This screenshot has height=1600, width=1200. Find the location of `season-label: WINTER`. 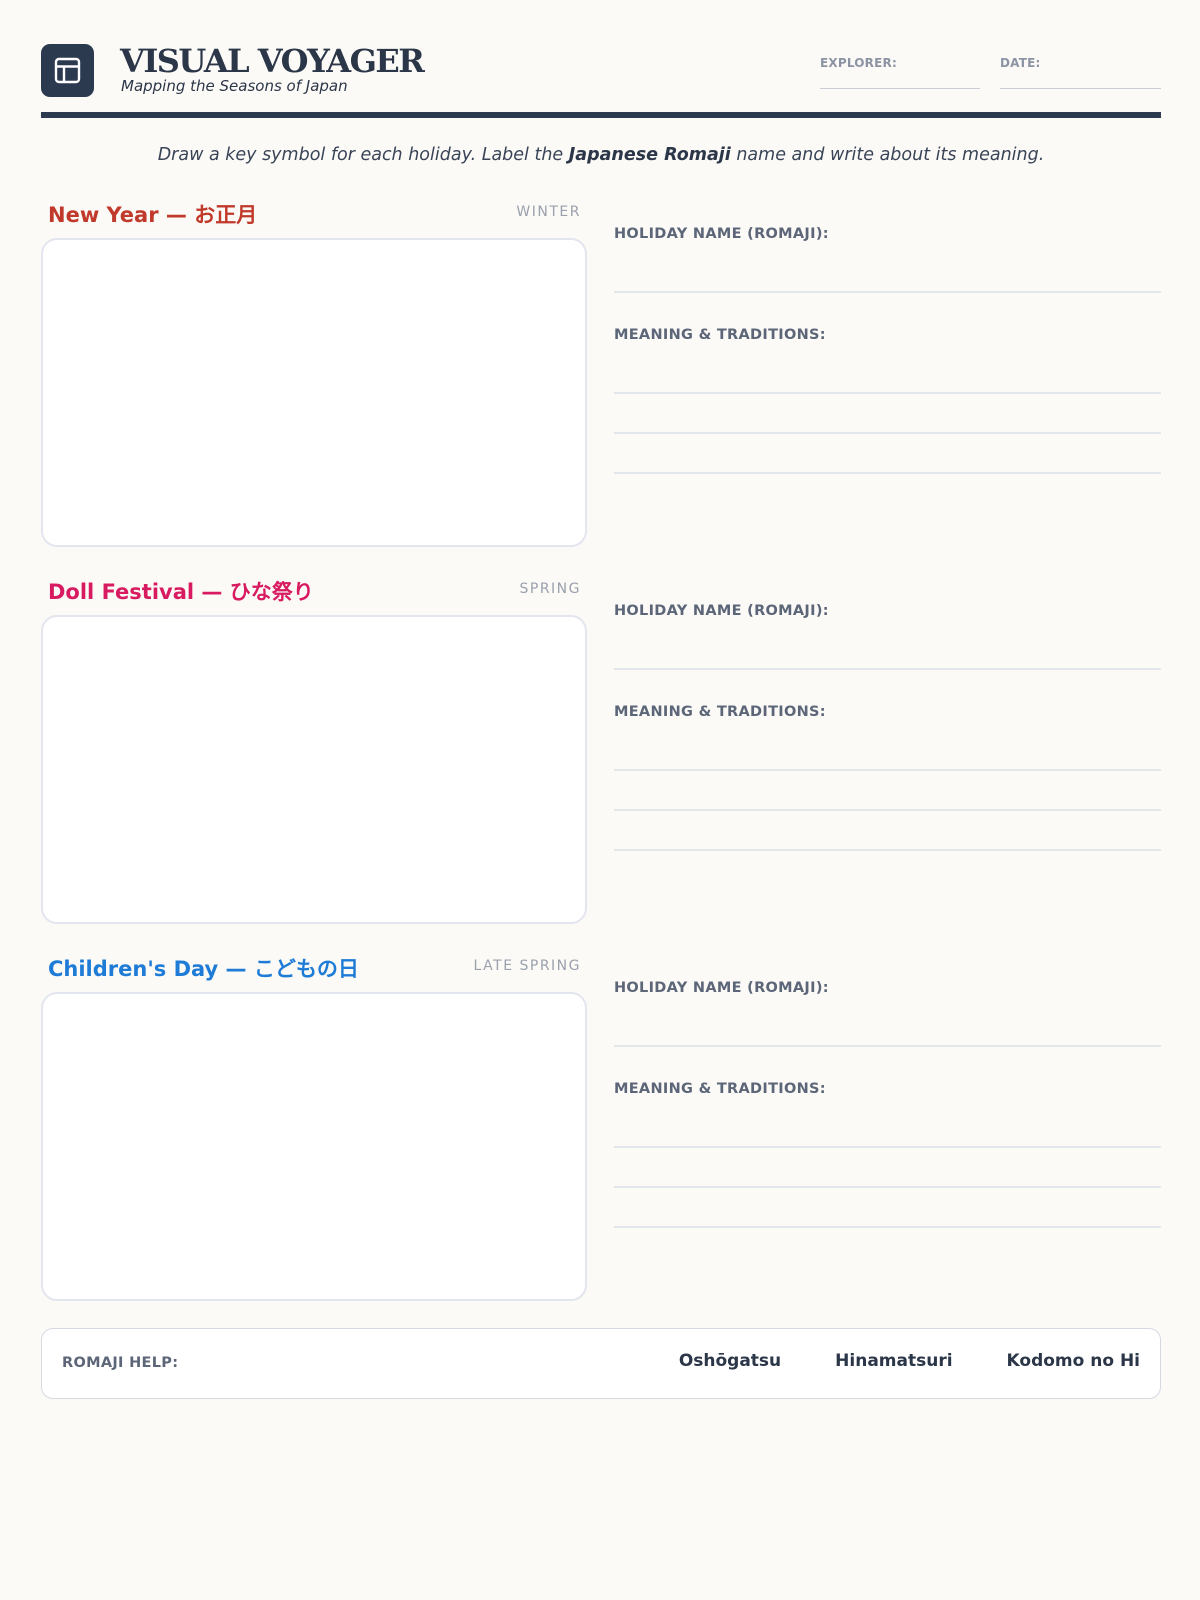

season-label: WINTER is located at coordinates (548, 212).